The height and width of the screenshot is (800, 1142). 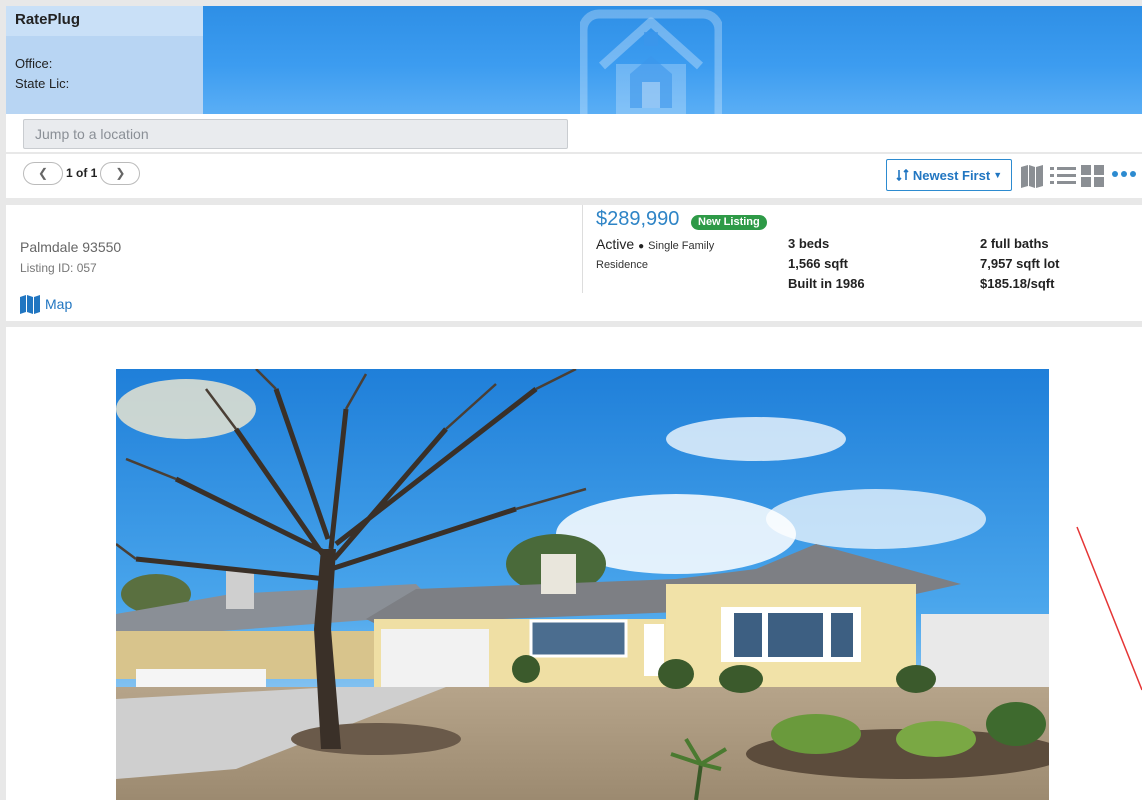 I want to click on list-view-icon, so click(x=1063, y=176).